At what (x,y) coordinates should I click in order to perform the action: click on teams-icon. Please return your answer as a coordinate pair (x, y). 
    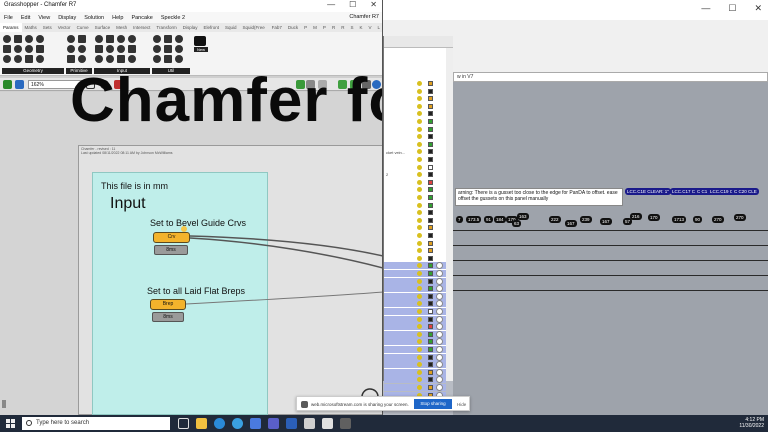
    Looking at the image, I should click on (273, 423).